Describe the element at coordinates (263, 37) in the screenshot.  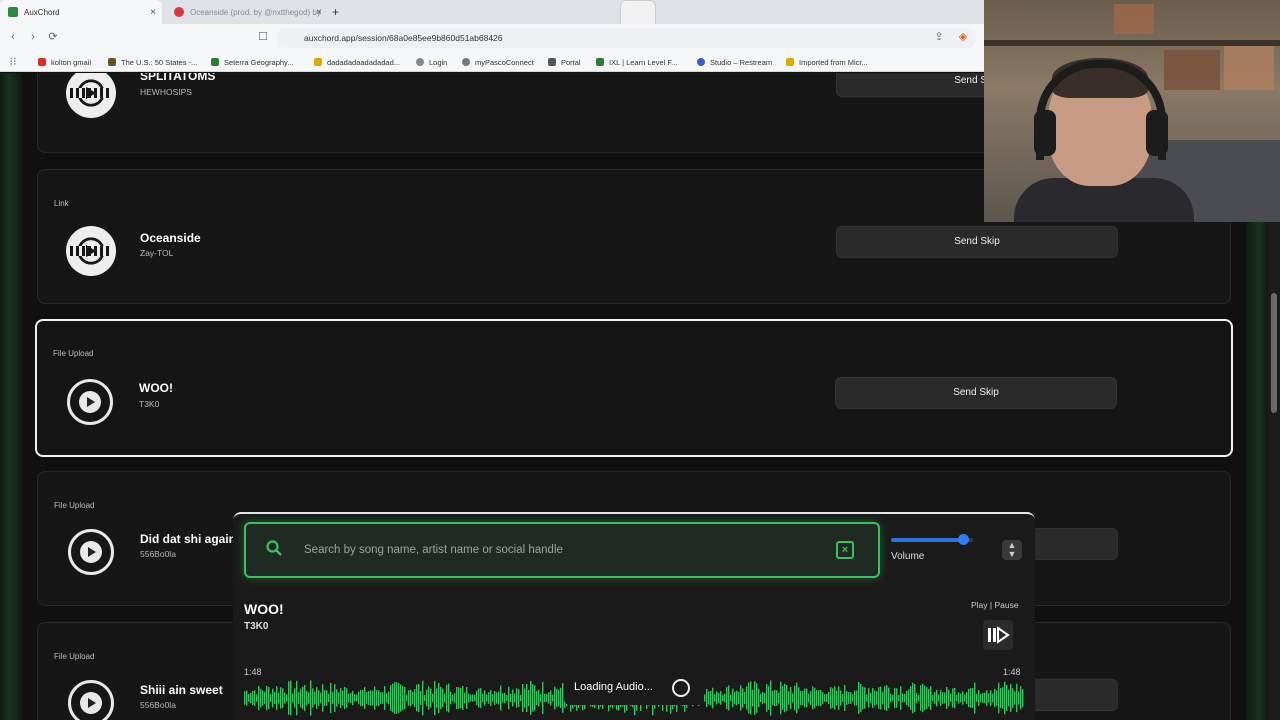
I see `bookmark-star-icon: ☐` at that location.